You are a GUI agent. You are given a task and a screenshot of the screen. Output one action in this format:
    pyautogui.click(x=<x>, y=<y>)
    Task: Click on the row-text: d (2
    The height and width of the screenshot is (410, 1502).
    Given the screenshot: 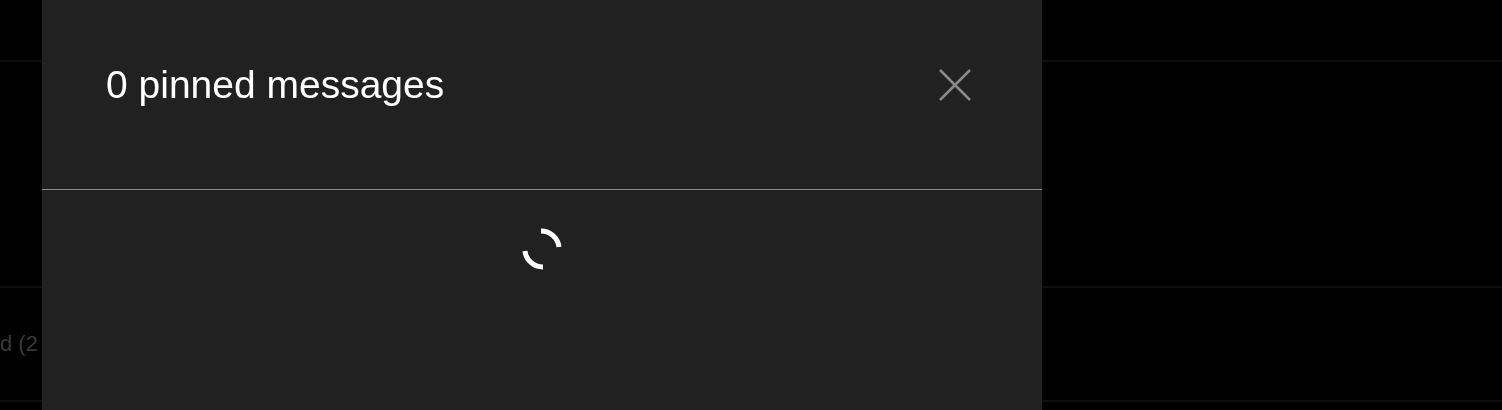 What is the action you would take?
    pyautogui.click(x=19, y=344)
    